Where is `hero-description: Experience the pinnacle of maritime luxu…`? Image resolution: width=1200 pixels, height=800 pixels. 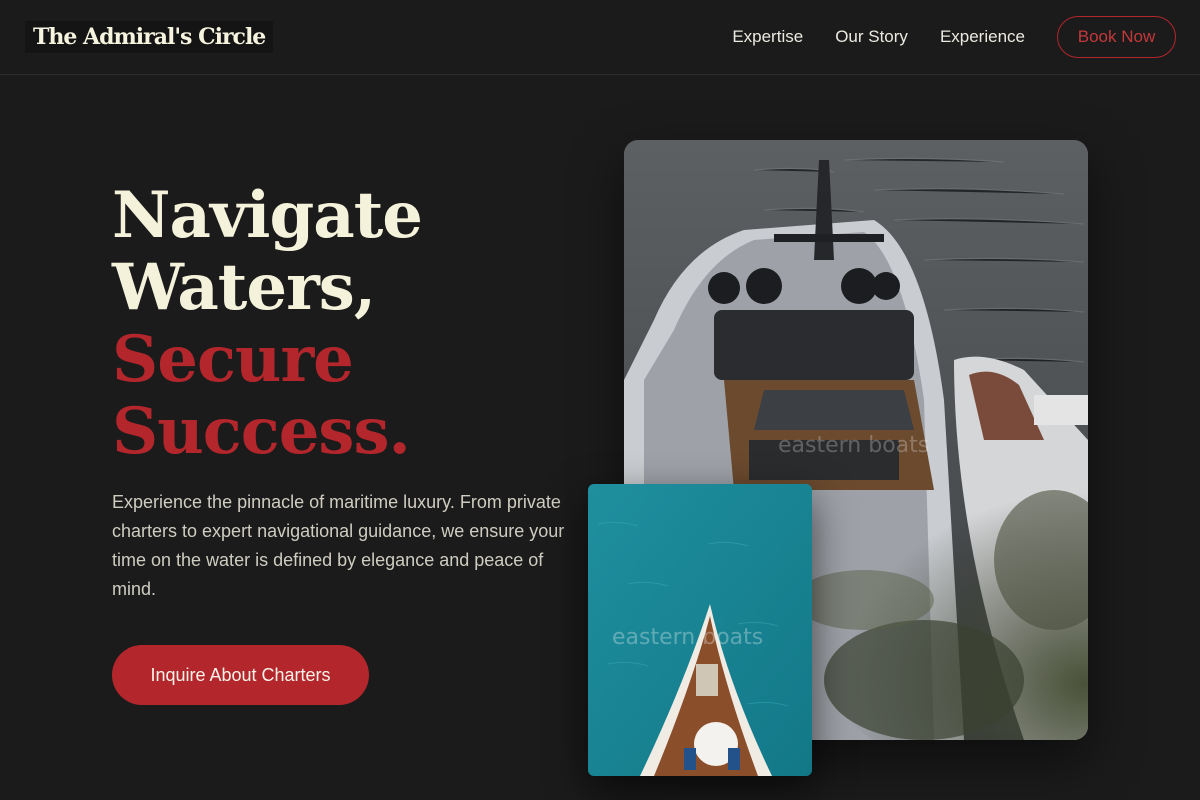
hero-description: Experience the pinnacle of maritime luxu… is located at coordinates (338, 545).